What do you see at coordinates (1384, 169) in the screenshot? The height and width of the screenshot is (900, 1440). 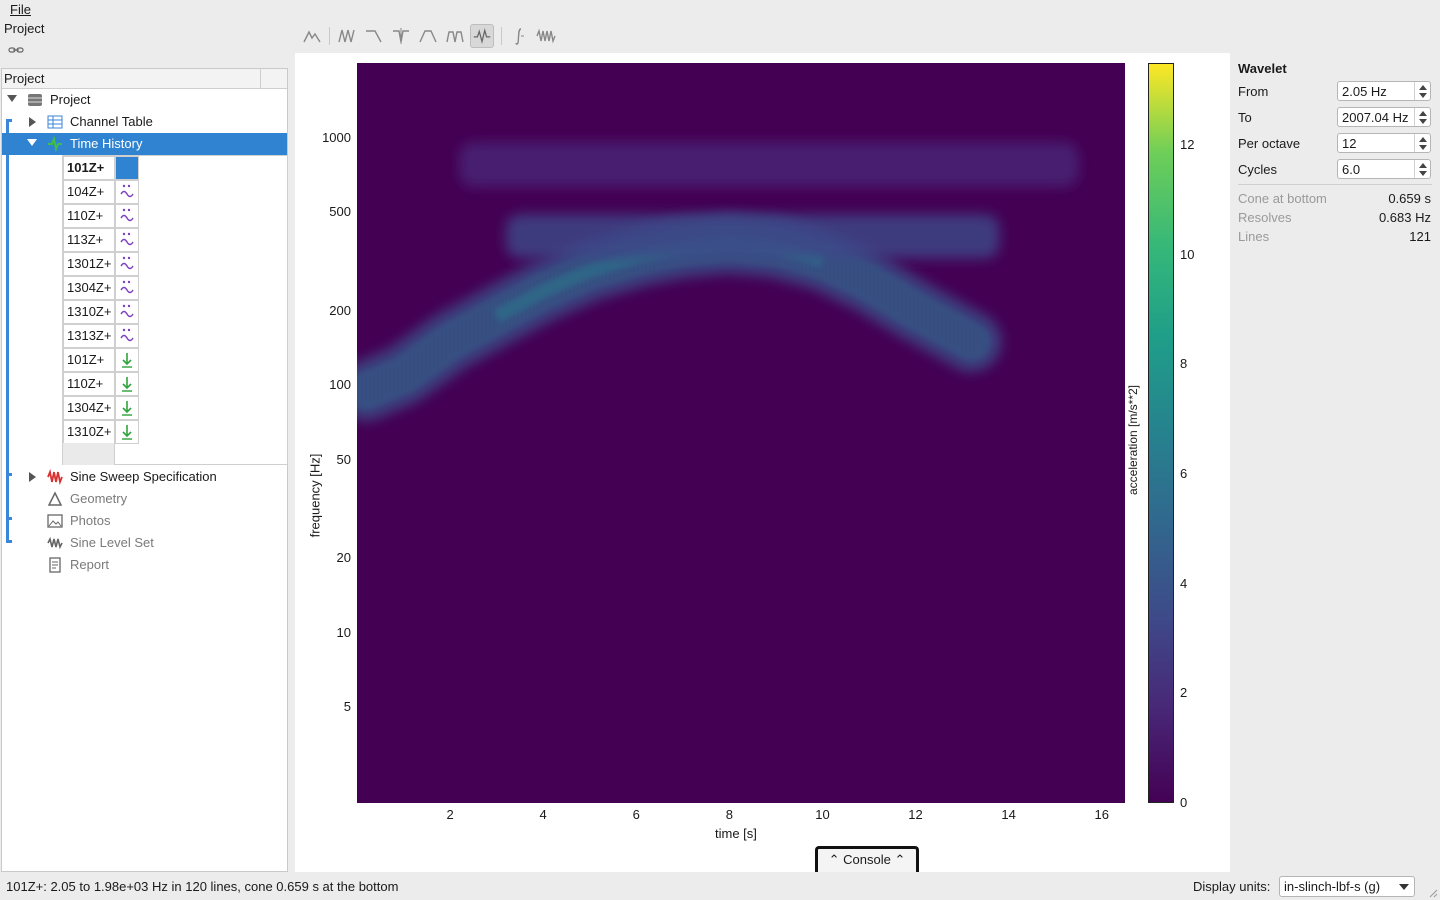 I see `cycles-spinbox: 6.0` at bounding box center [1384, 169].